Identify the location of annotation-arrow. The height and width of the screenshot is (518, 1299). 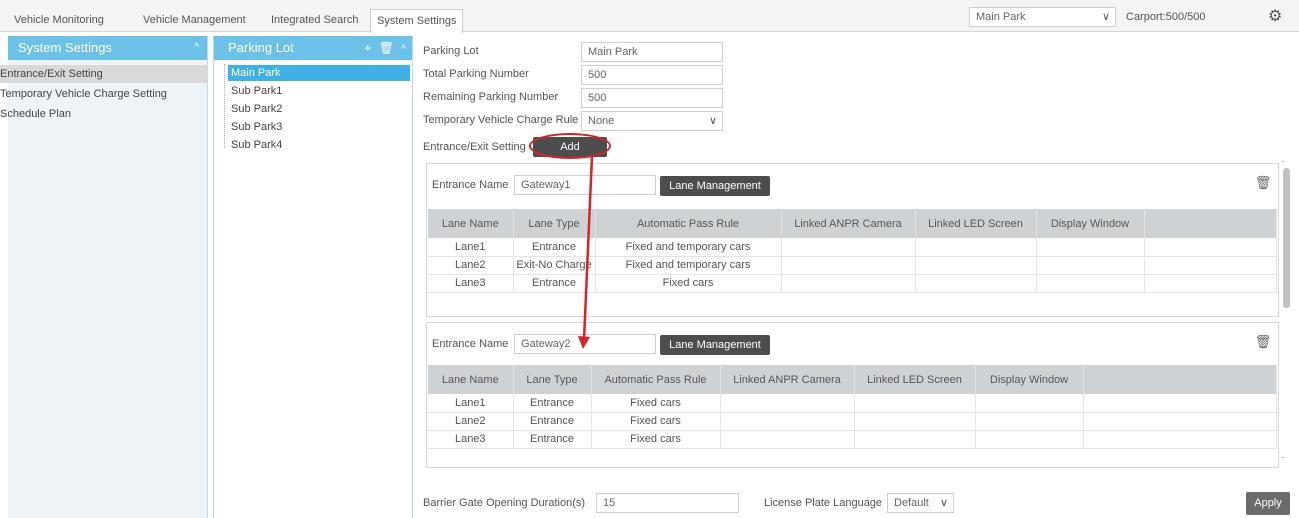
(586, 252).